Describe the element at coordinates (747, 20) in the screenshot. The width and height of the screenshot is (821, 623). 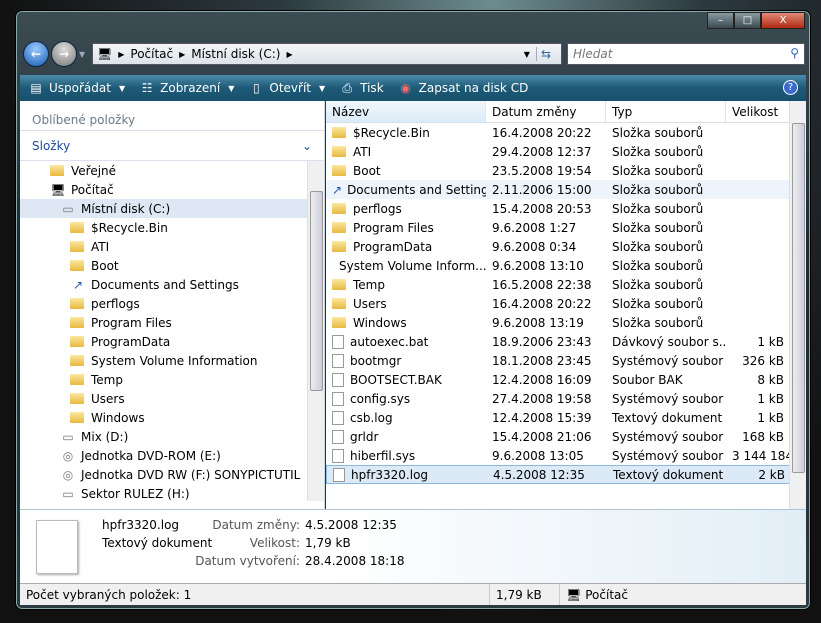
I see `maximize-button: □` at that location.